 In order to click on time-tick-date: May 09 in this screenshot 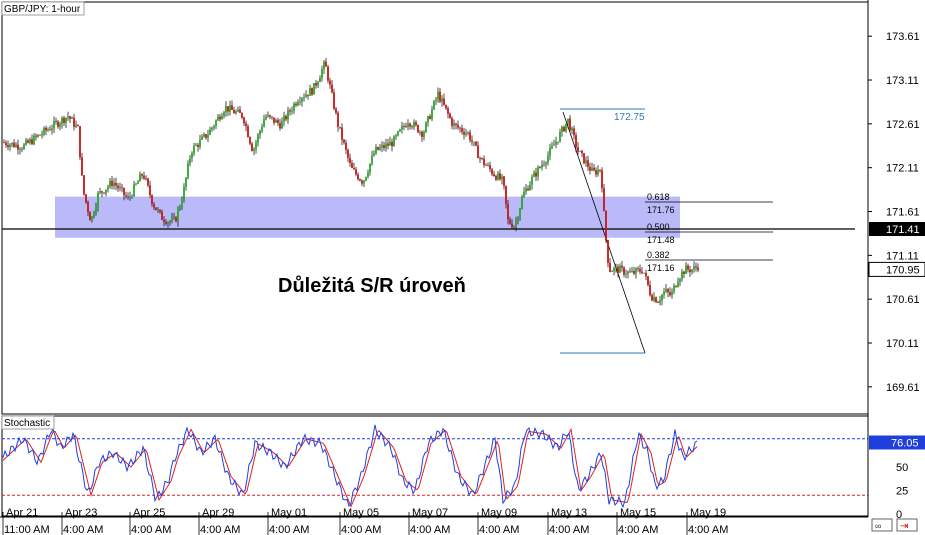, I will do `click(499, 513)`.